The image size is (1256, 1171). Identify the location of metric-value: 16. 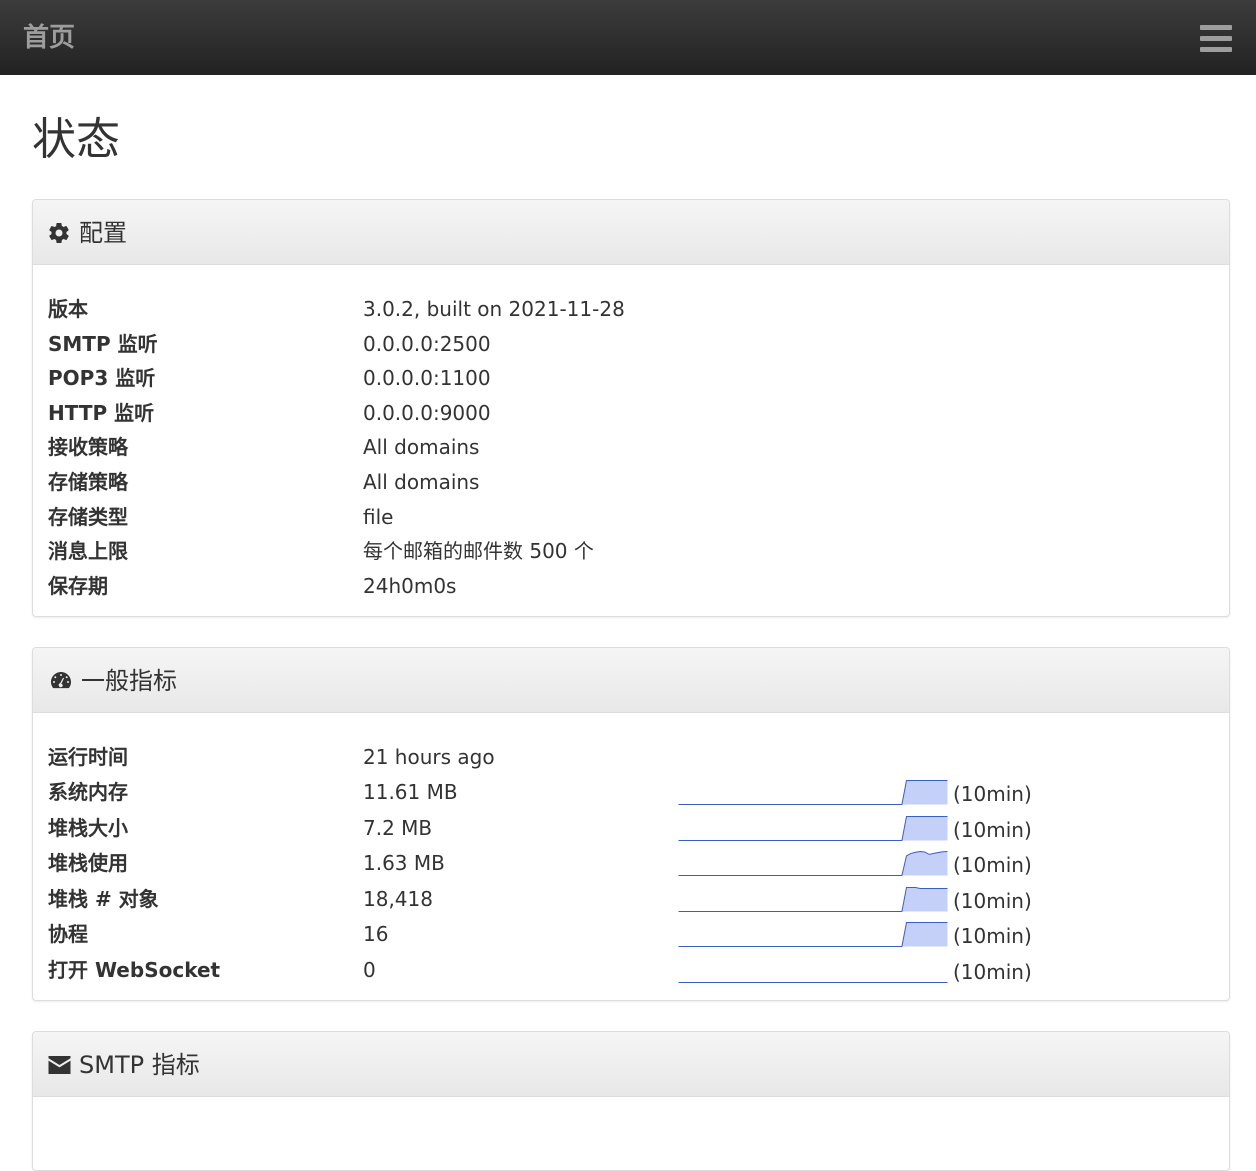
(376, 934).